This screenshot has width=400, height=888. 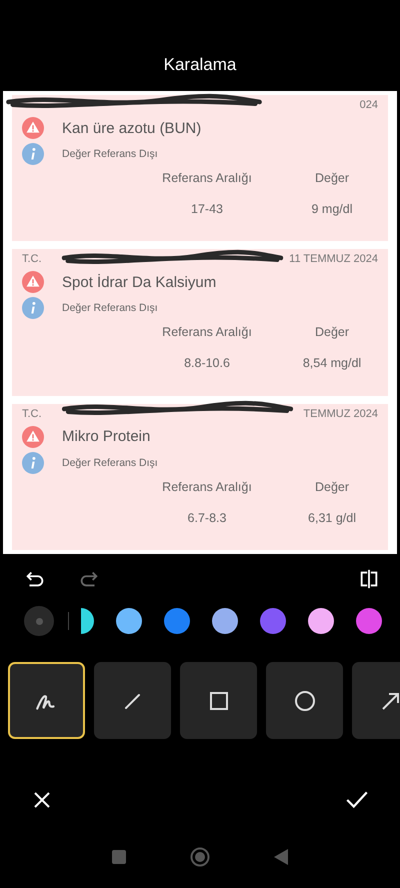 What do you see at coordinates (281, 857) in the screenshot?
I see `back-icon` at bounding box center [281, 857].